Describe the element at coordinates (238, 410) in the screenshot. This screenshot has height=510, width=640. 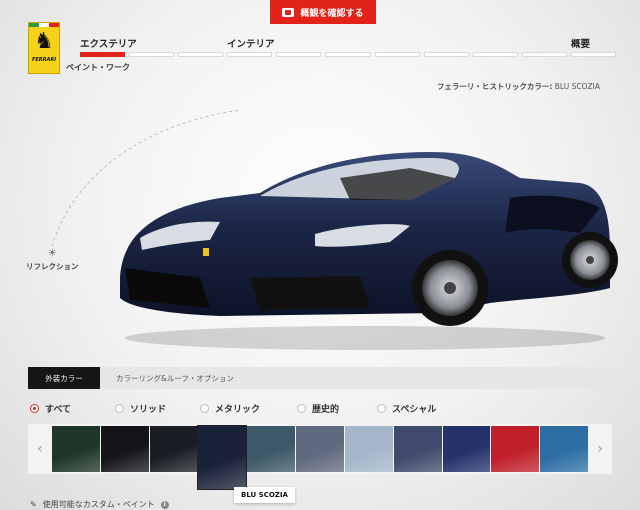
I see `filter-label: メタリック` at that location.